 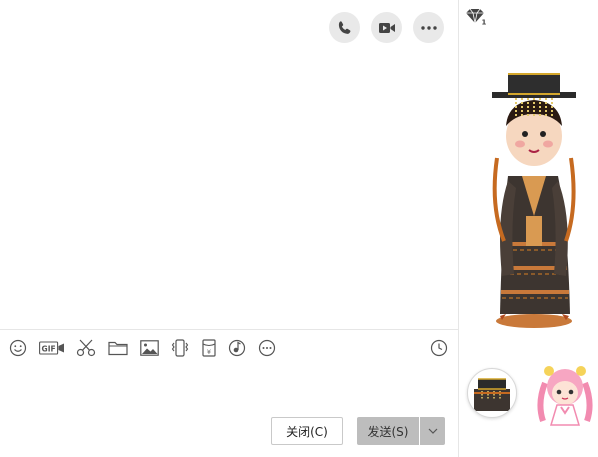 I want to click on my-avatar-image, so click(x=492, y=394).